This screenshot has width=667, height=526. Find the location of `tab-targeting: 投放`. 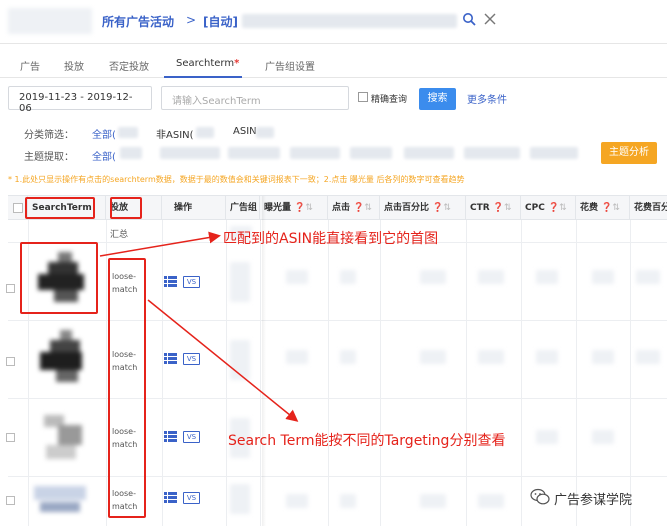

tab-targeting: 投放 is located at coordinates (74, 65).